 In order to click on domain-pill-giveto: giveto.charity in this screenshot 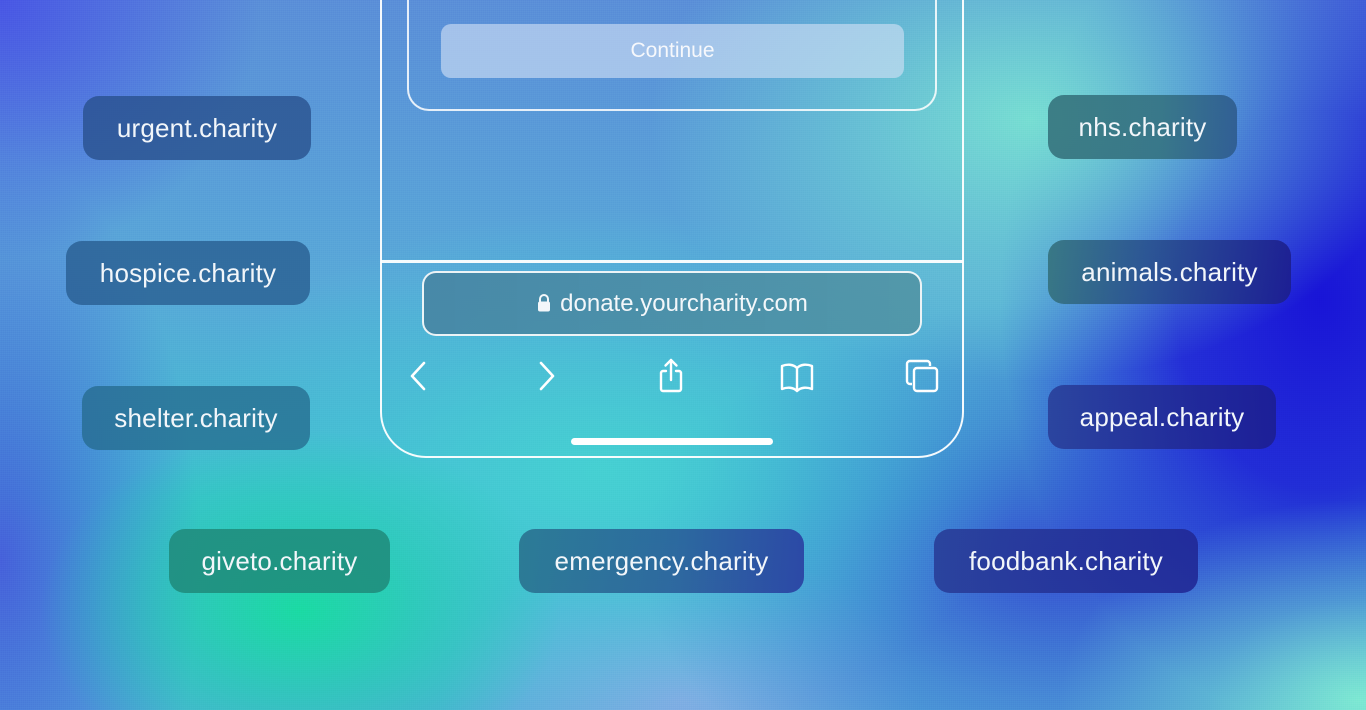, I will do `click(279, 561)`.